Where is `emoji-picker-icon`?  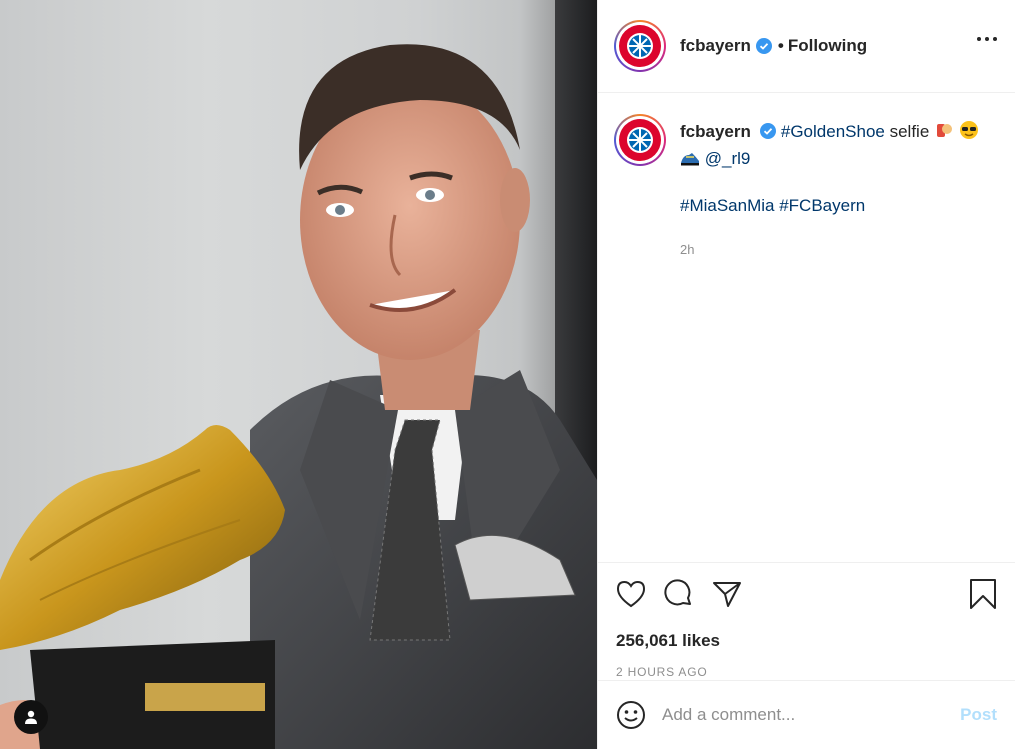 emoji-picker-icon is located at coordinates (631, 715).